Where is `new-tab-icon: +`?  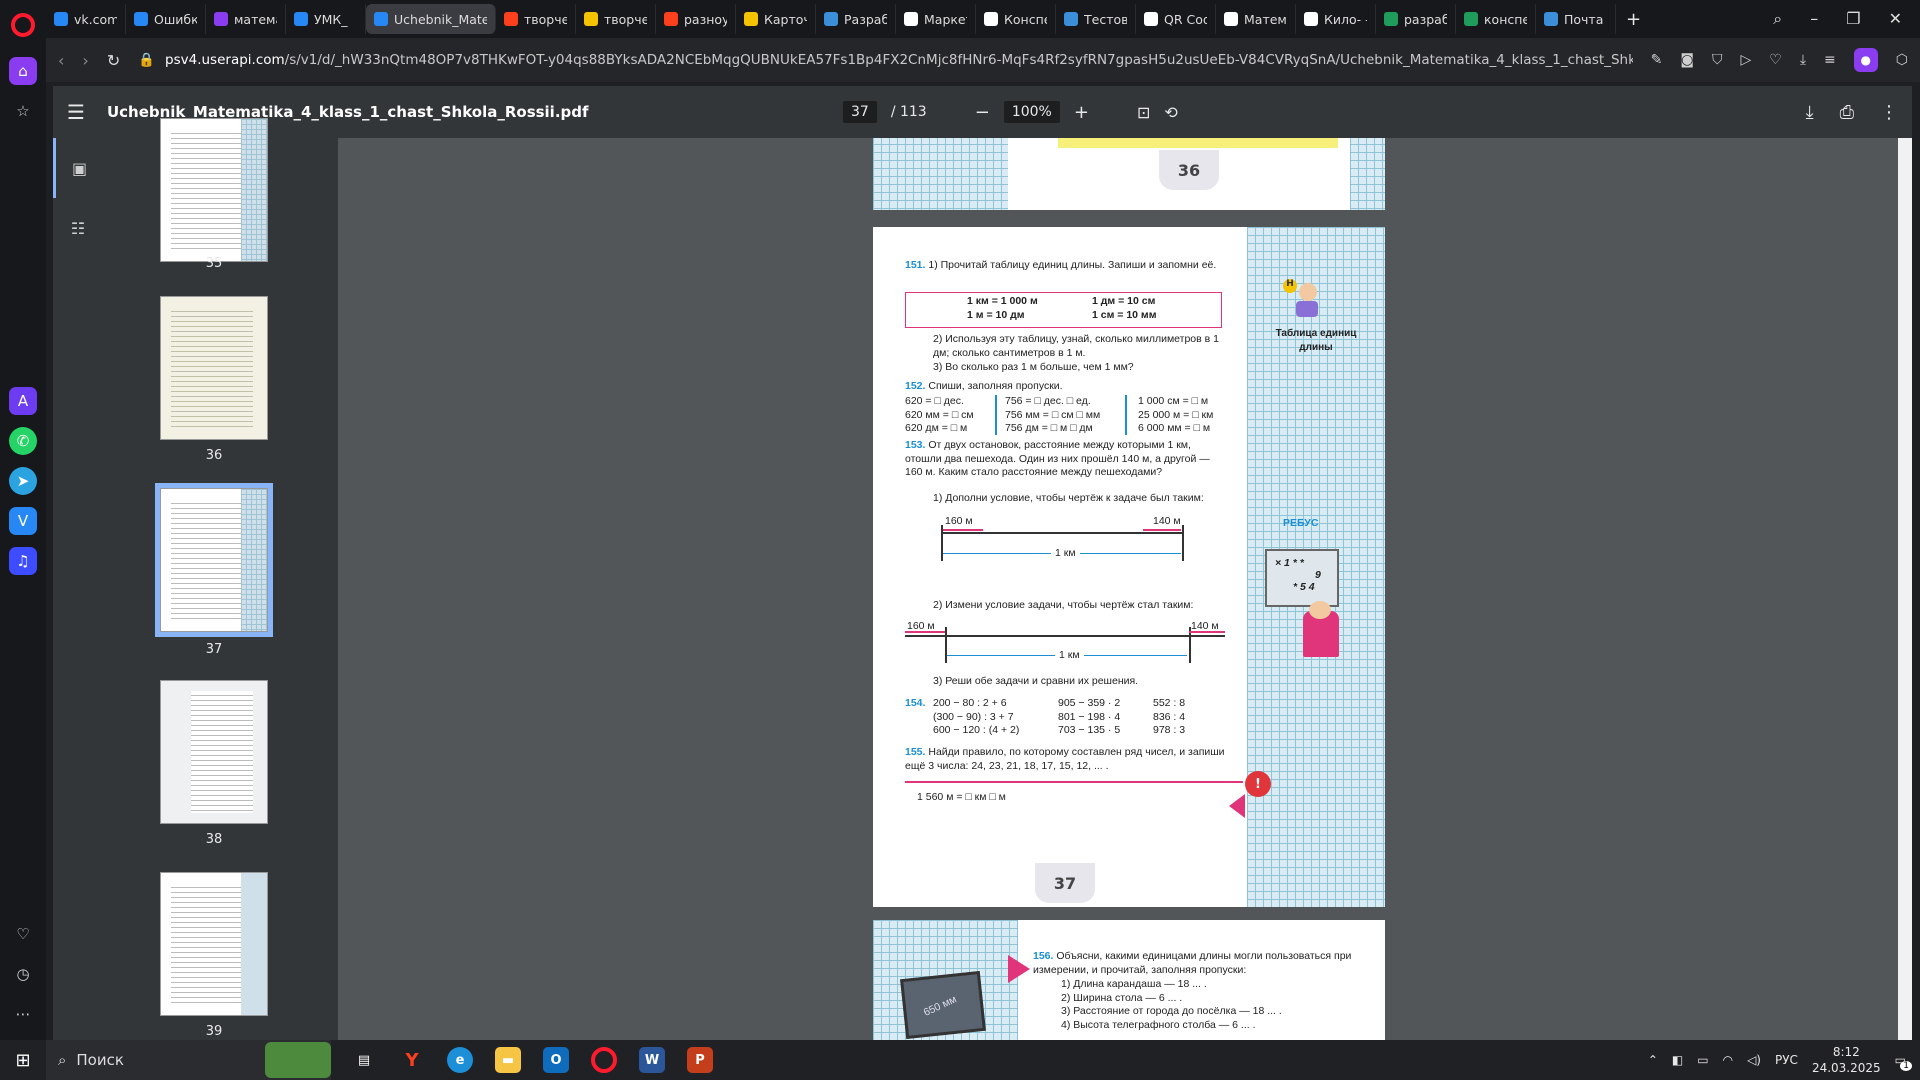 new-tab-icon: + is located at coordinates (1633, 19).